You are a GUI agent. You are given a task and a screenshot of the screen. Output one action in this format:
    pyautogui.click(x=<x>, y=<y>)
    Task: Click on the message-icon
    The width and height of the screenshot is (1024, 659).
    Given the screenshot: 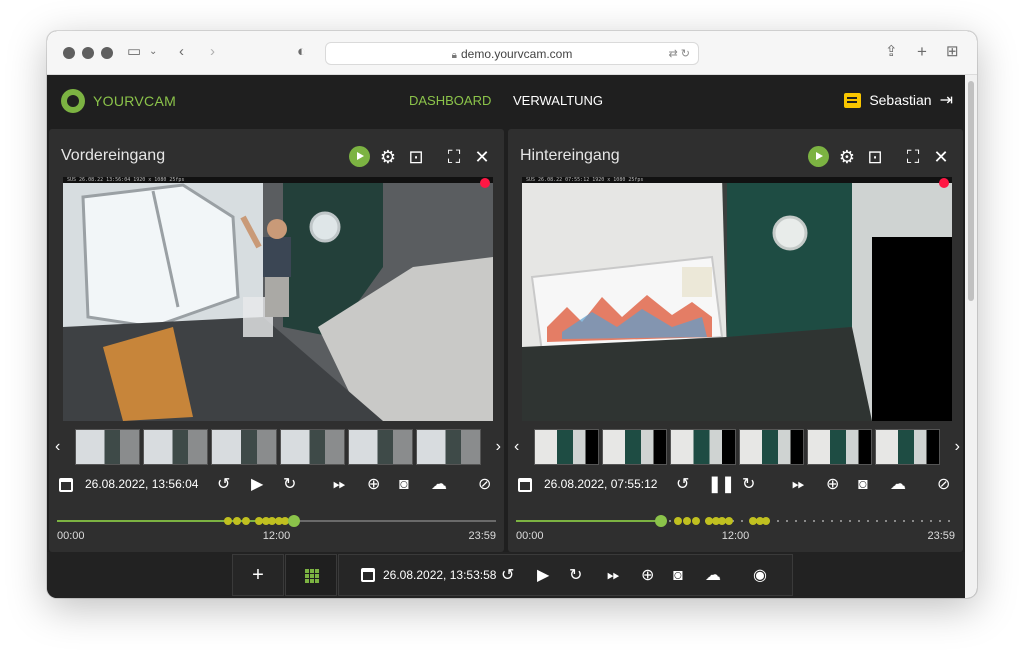 What is the action you would take?
    pyautogui.click(x=853, y=100)
    